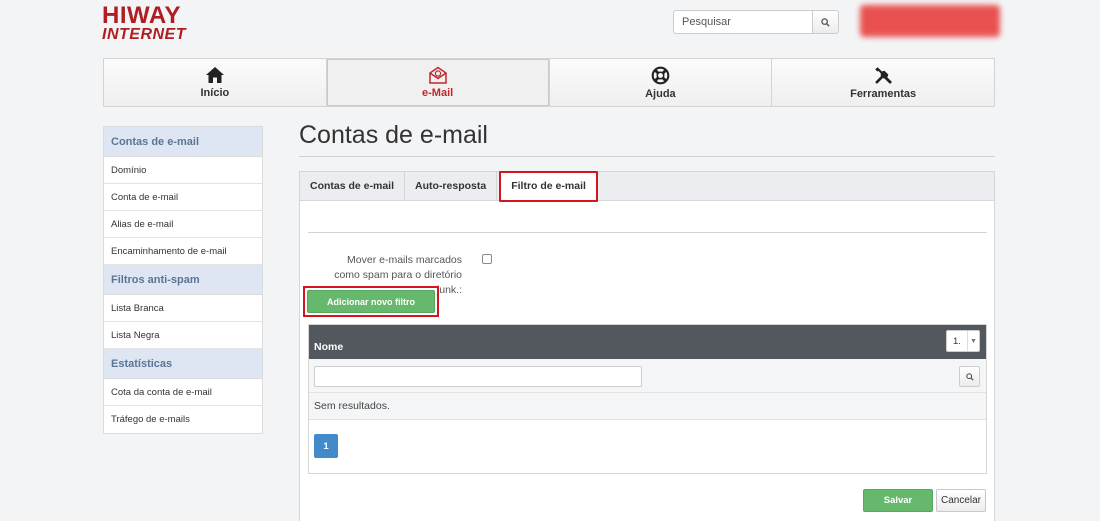 This screenshot has width=1100, height=521. Describe the element at coordinates (141, 15) in the screenshot. I see `logo-text-hiway: HIWAY` at that location.